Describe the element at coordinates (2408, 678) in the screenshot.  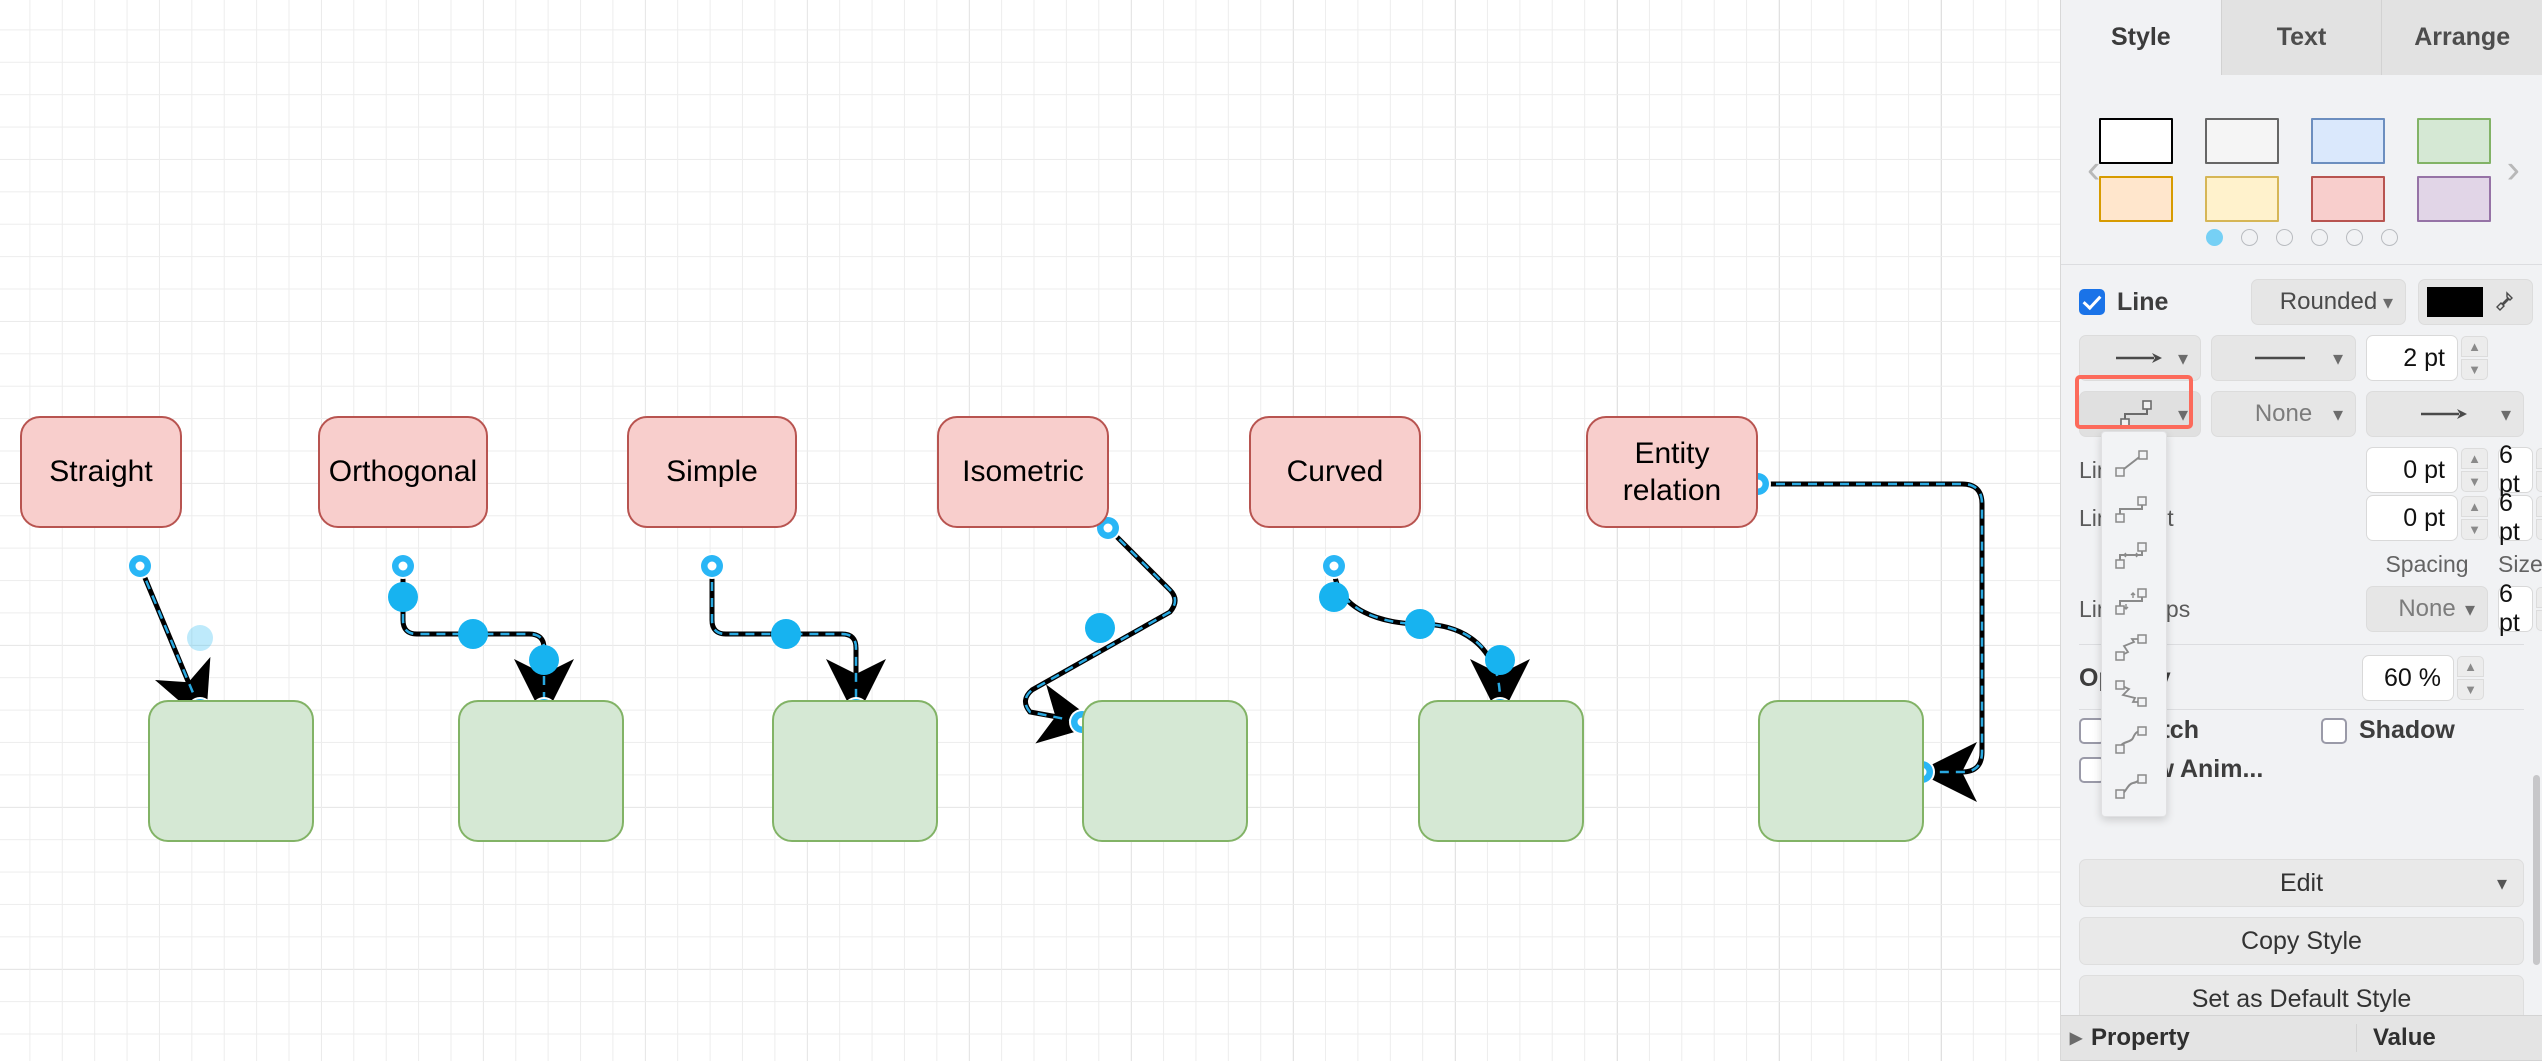
I see `opacity-input: 60 %` at that location.